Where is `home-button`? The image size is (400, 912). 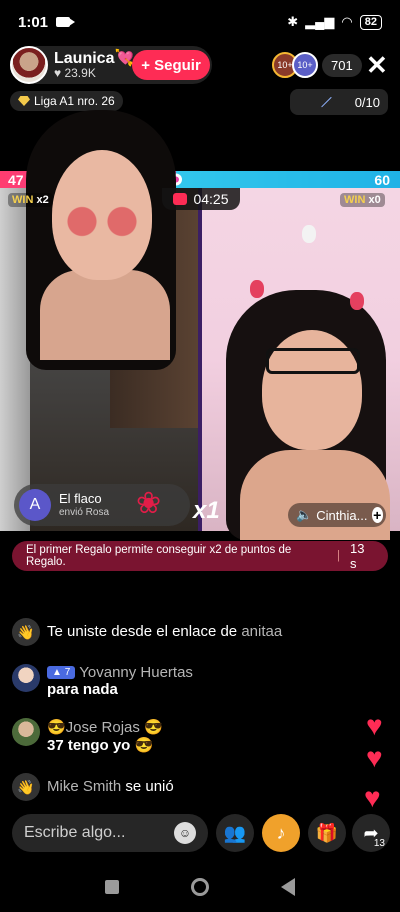
home-button is located at coordinates (200, 887).